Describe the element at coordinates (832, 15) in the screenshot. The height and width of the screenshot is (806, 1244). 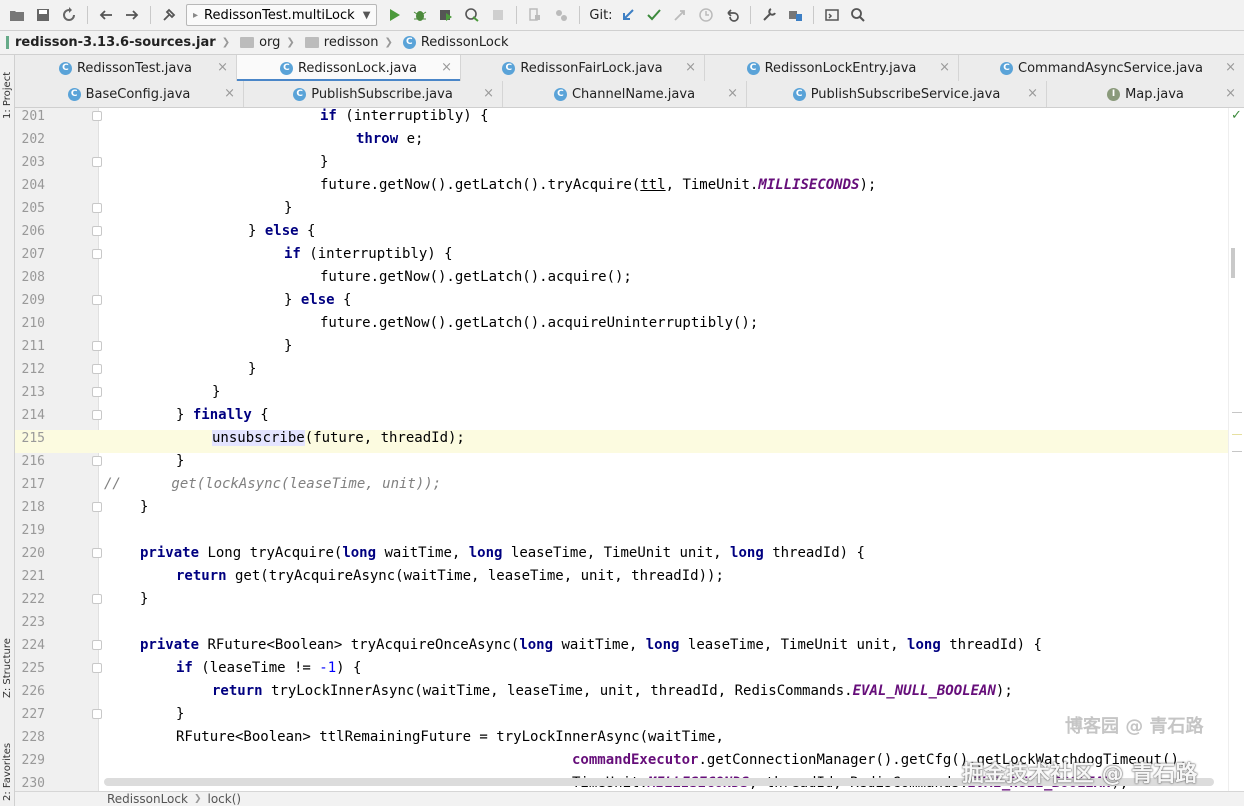
I see `terminal-icon` at that location.